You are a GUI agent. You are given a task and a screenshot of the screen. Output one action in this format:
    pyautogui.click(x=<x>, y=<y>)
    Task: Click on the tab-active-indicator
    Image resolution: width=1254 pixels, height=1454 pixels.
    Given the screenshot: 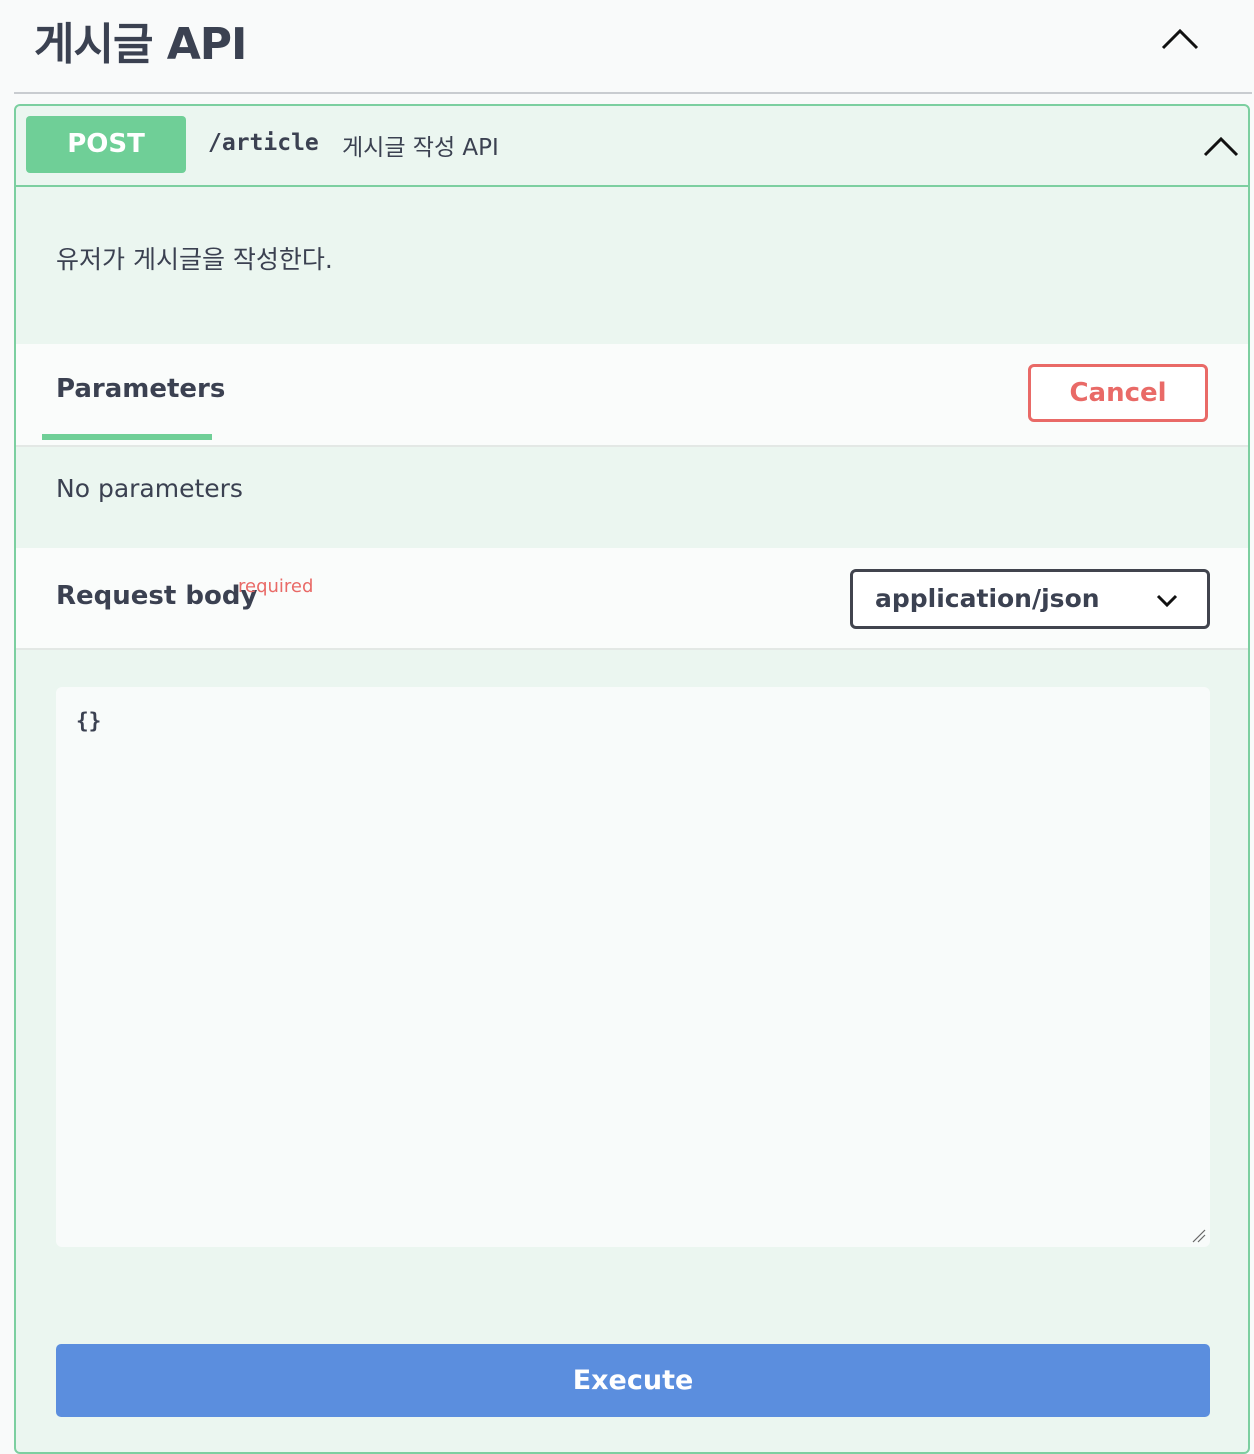 What is the action you would take?
    pyautogui.click(x=127, y=437)
    